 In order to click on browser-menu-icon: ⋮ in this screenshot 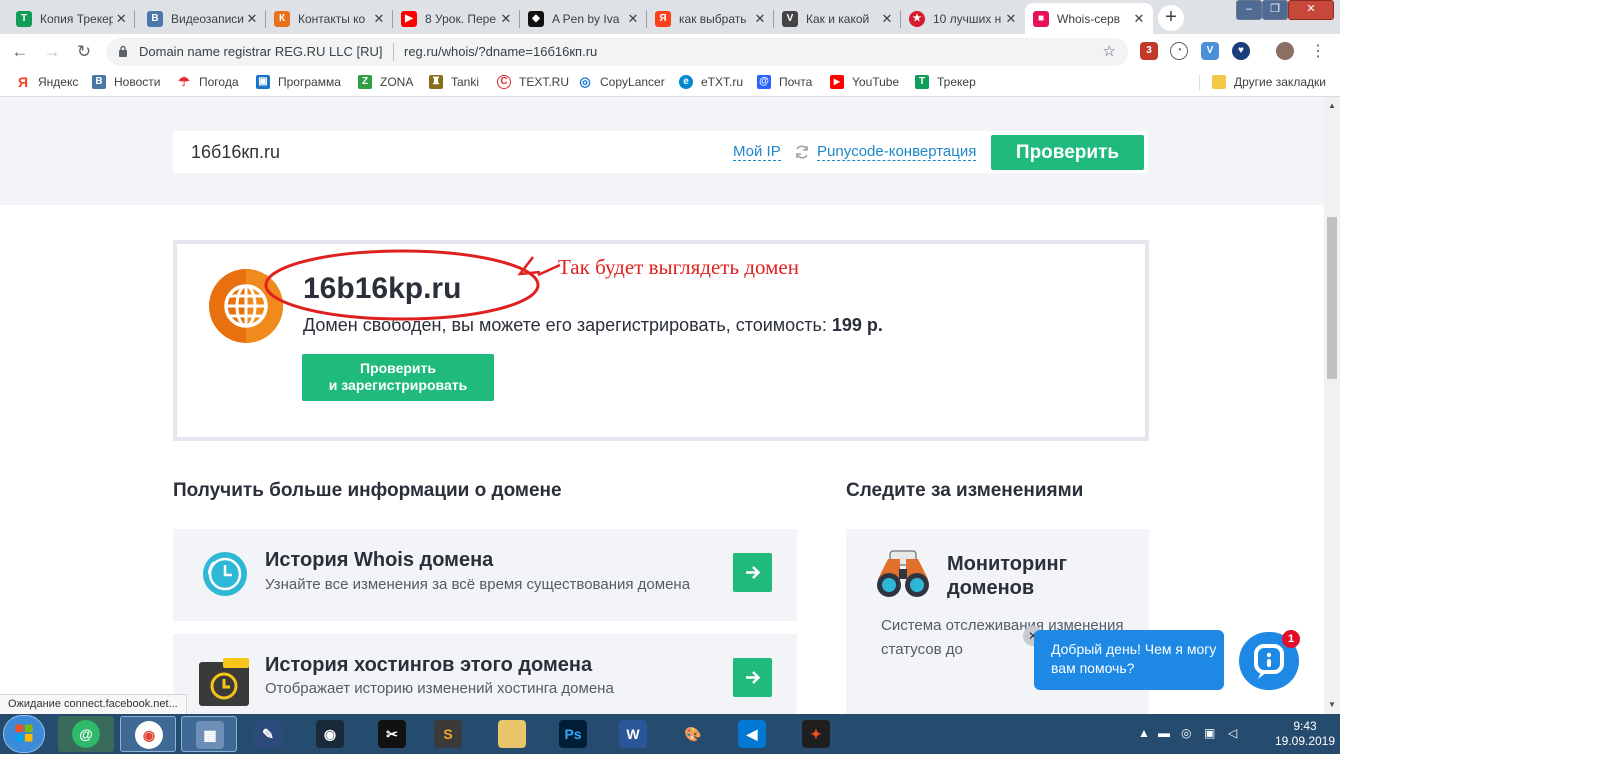, I will do `click(1318, 52)`.